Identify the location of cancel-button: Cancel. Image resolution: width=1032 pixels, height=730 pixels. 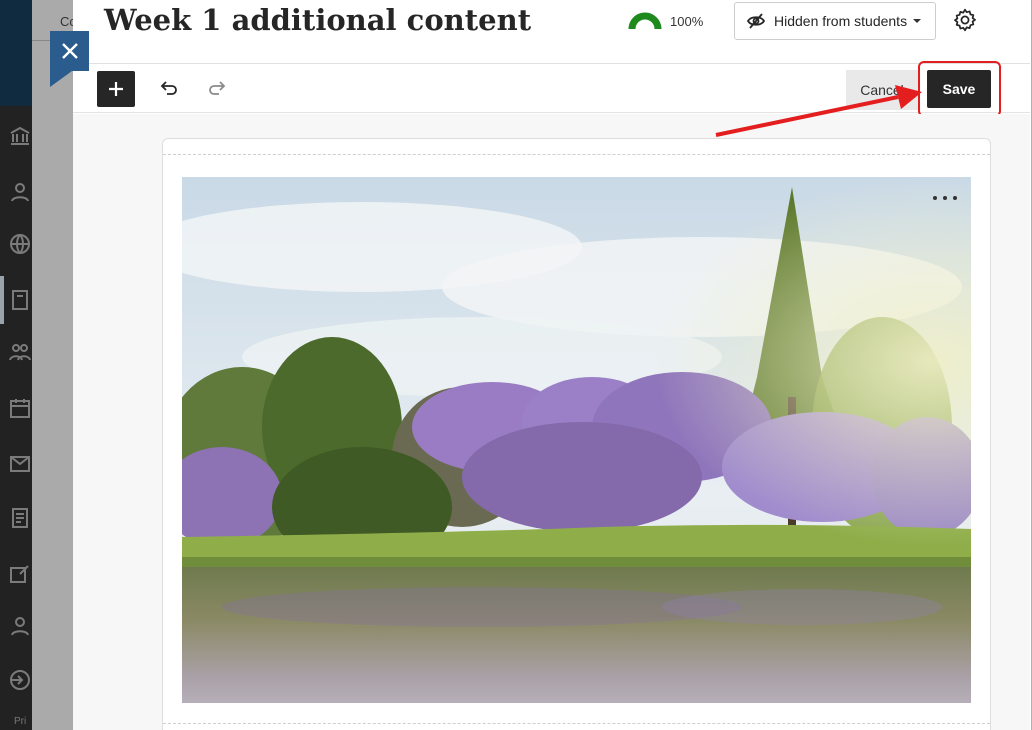
(882, 90).